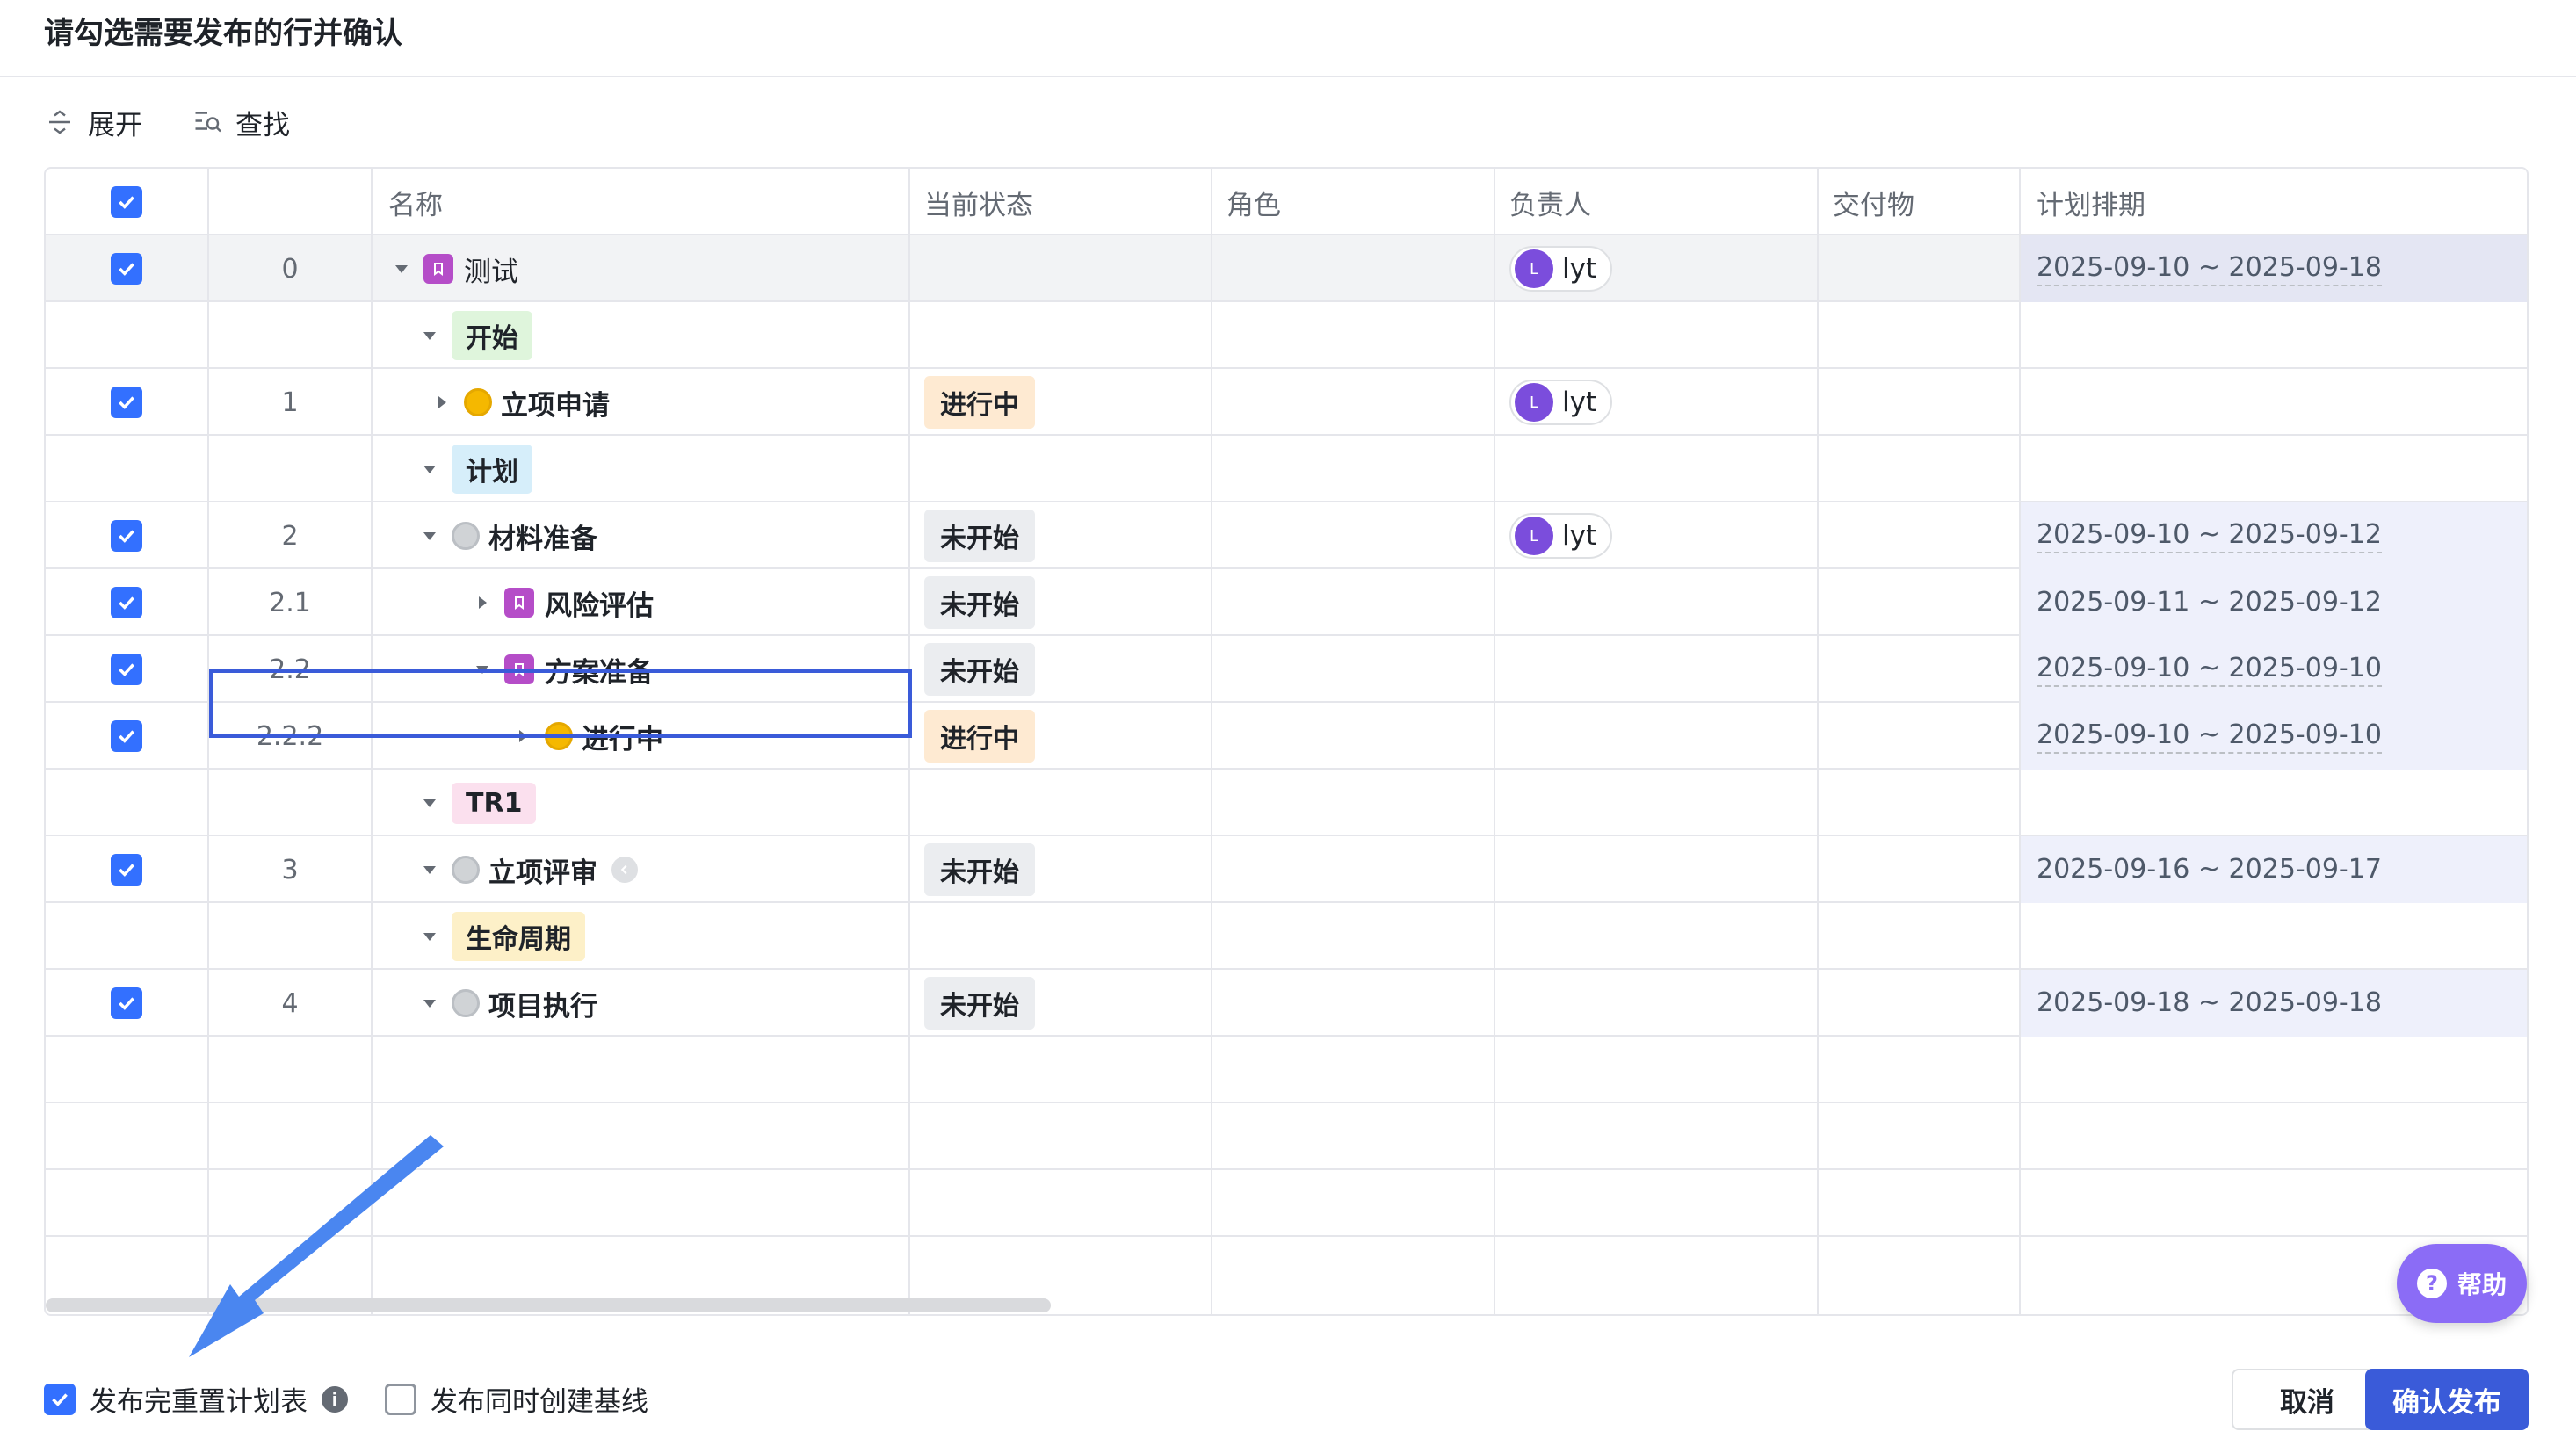  I want to click on empty-row, so click(1286, 1136).